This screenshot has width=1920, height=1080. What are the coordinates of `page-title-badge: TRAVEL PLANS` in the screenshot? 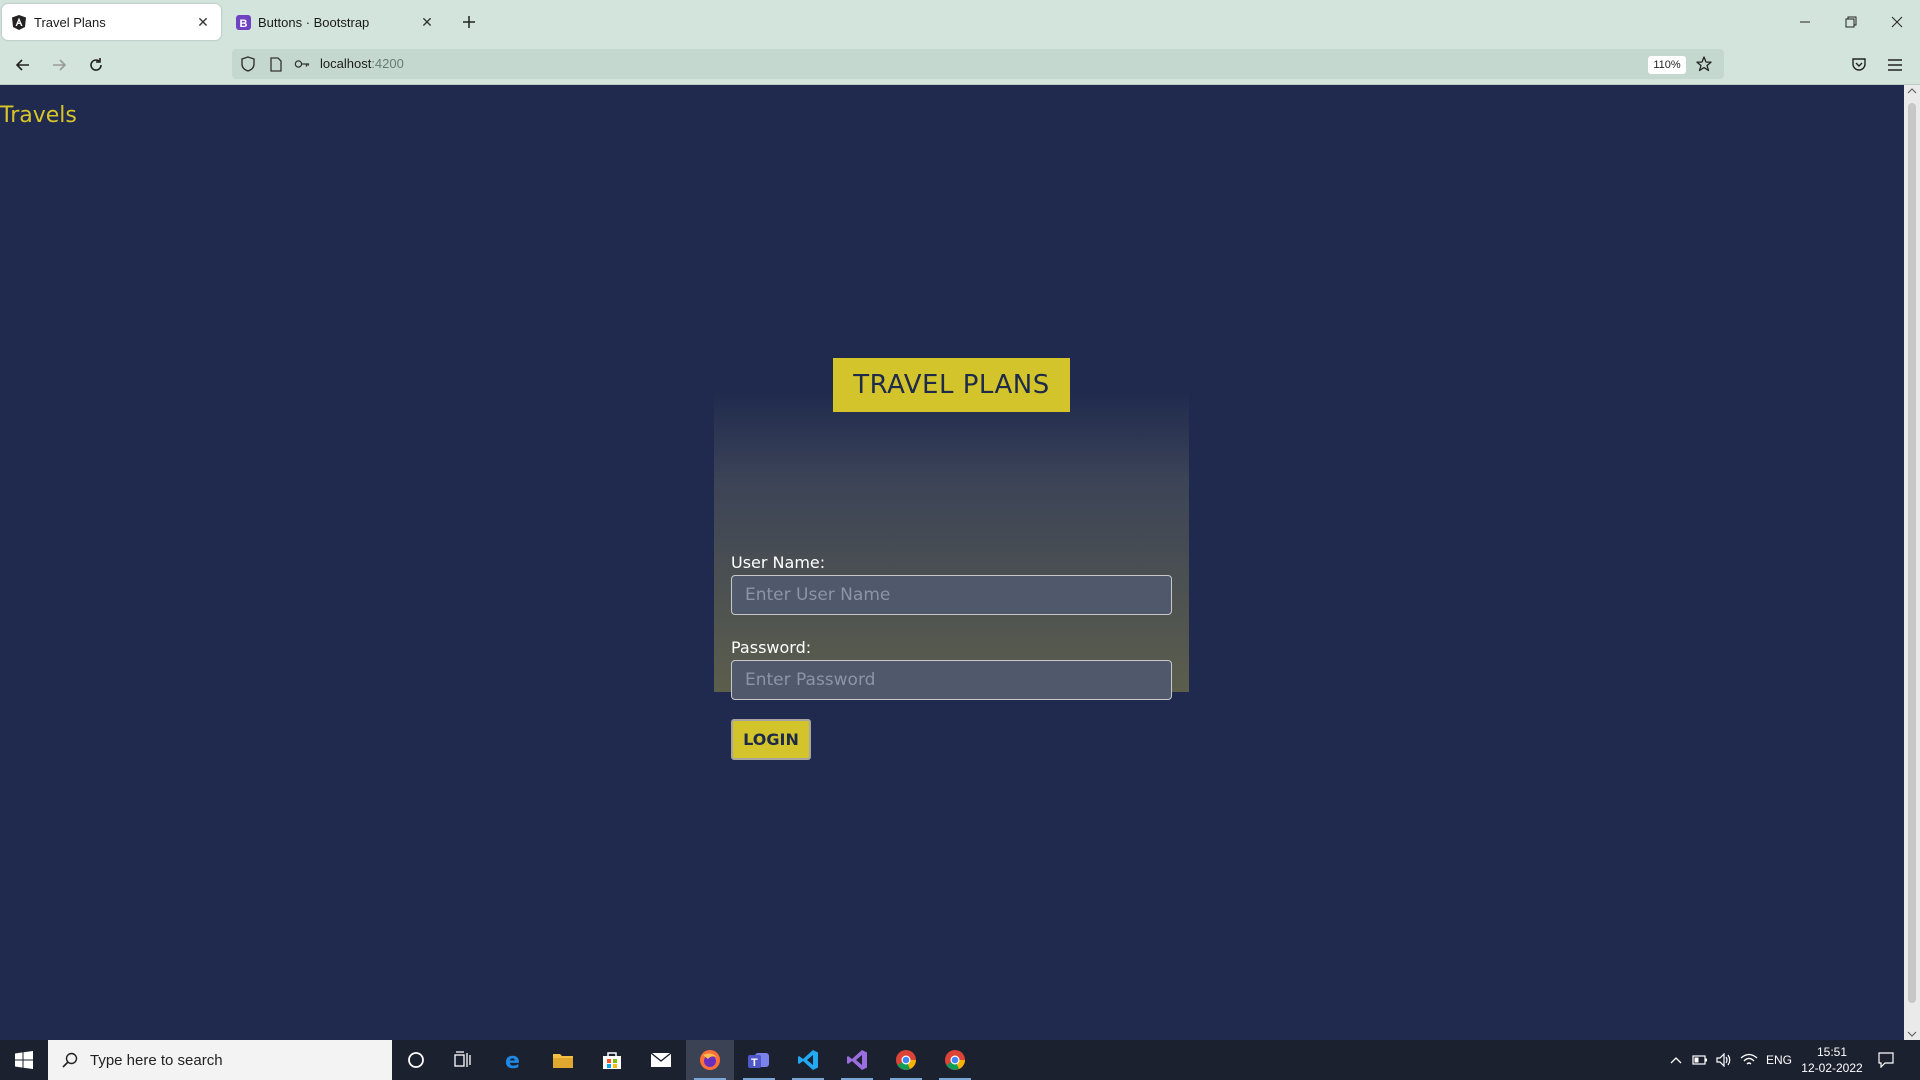 It's located at (951, 385).